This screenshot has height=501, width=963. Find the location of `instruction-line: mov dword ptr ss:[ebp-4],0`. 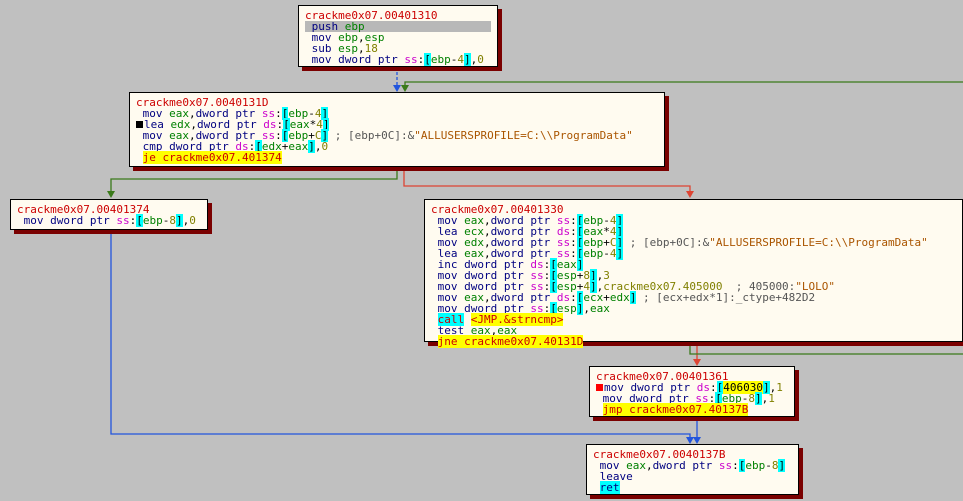

instruction-line: mov dword ptr ss:[ebp-4],0 is located at coordinates (398, 59).